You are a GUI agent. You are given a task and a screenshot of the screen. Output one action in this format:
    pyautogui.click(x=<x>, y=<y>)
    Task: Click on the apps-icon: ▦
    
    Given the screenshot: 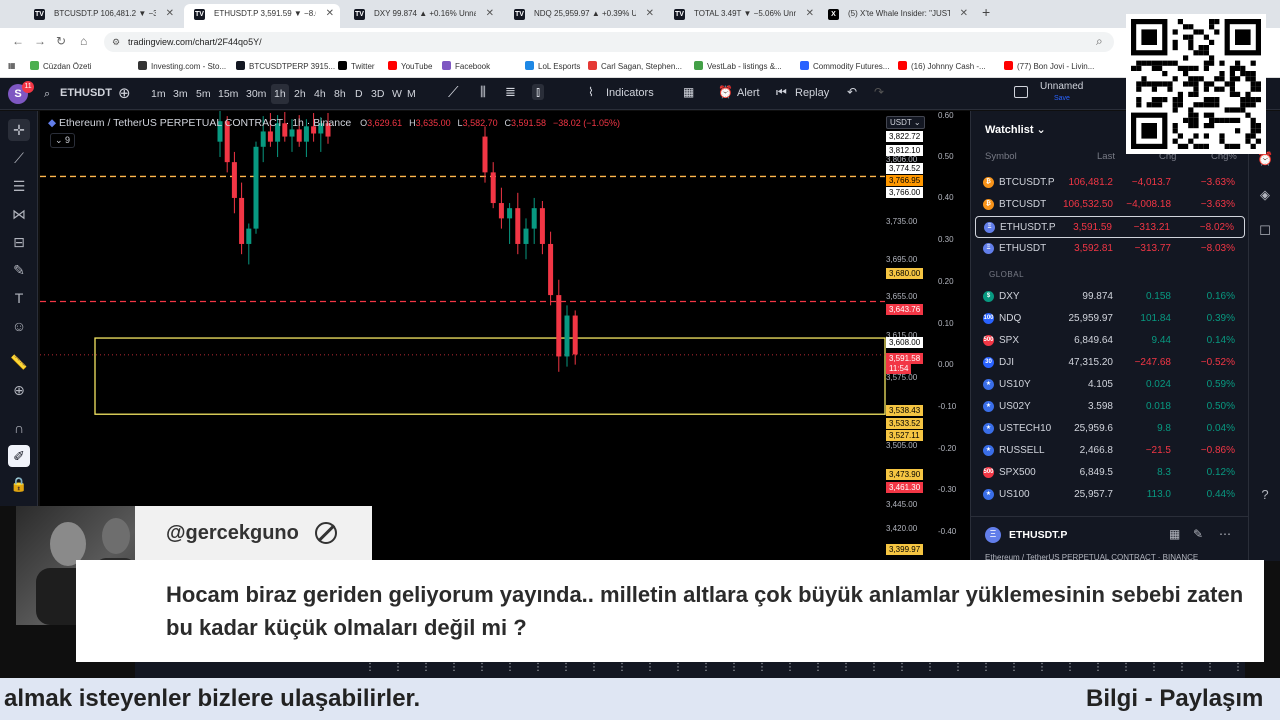 What is the action you would take?
    pyautogui.click(x=12, y=65)
    